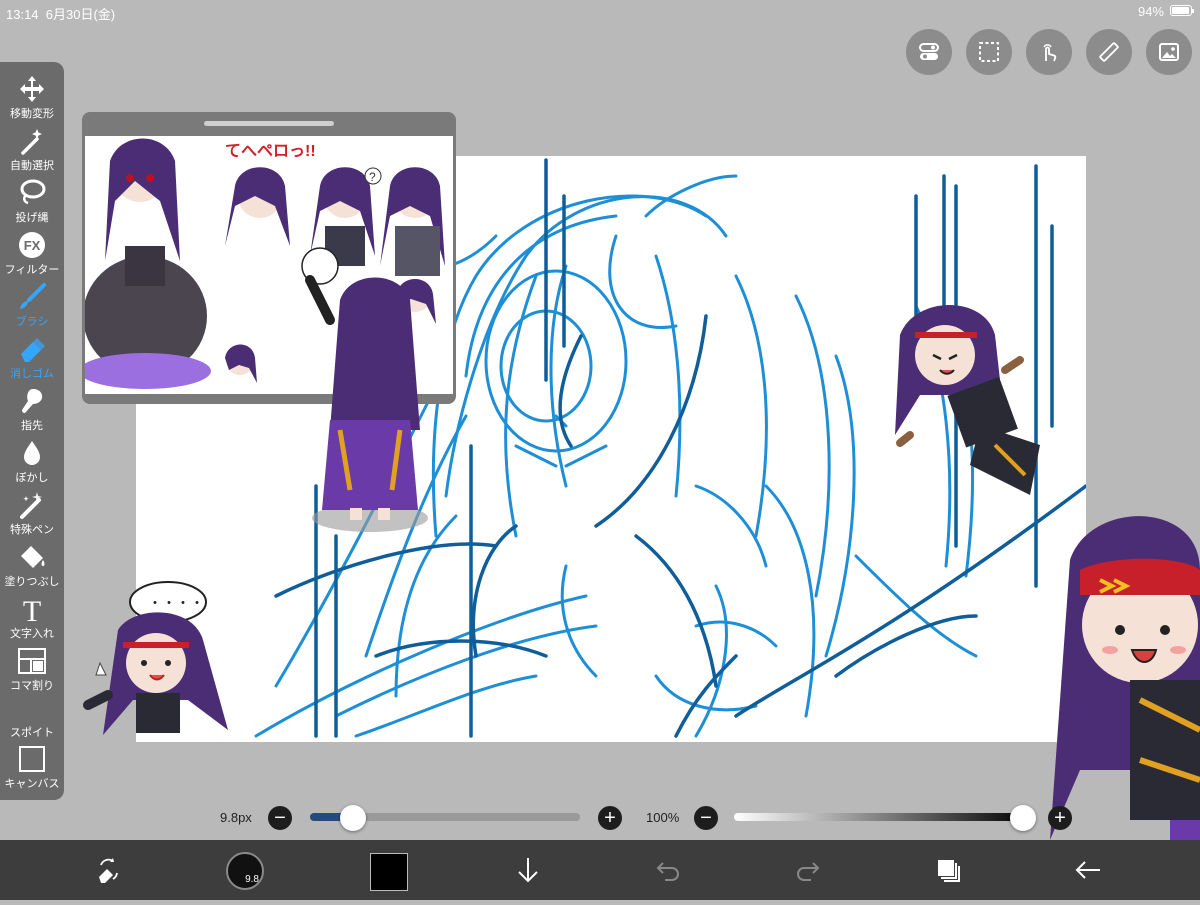 This screenshot has height=905, width=1200. What do you see at coordinates (31, 505) in the screenshot?
I see `special-pen-icon` at bounding box center [31, 505].